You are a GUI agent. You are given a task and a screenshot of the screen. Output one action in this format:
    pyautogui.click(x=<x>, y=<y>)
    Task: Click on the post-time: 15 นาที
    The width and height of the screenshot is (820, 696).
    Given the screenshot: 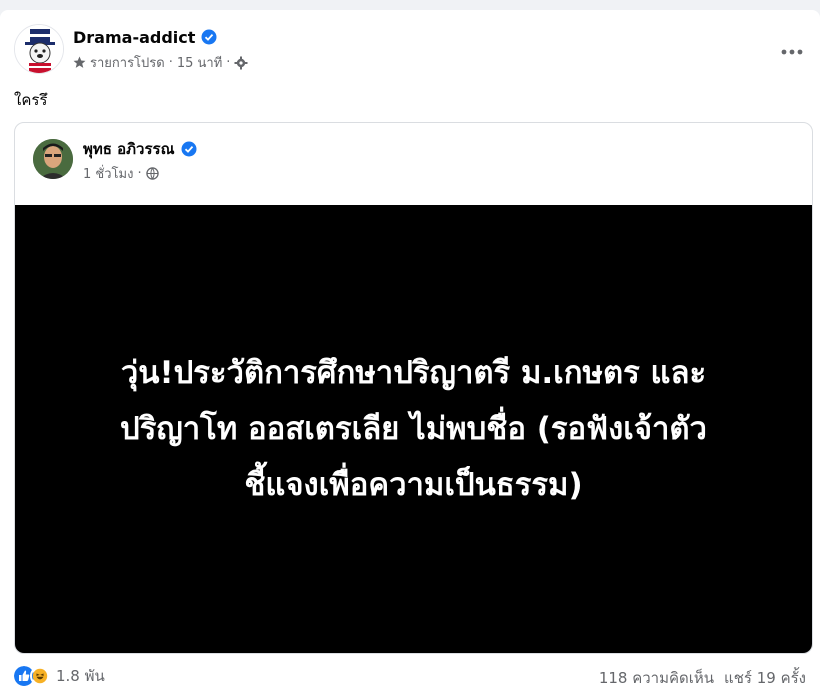 What is the action you would take?
    pyautogui.click(x=199, y=62)
    